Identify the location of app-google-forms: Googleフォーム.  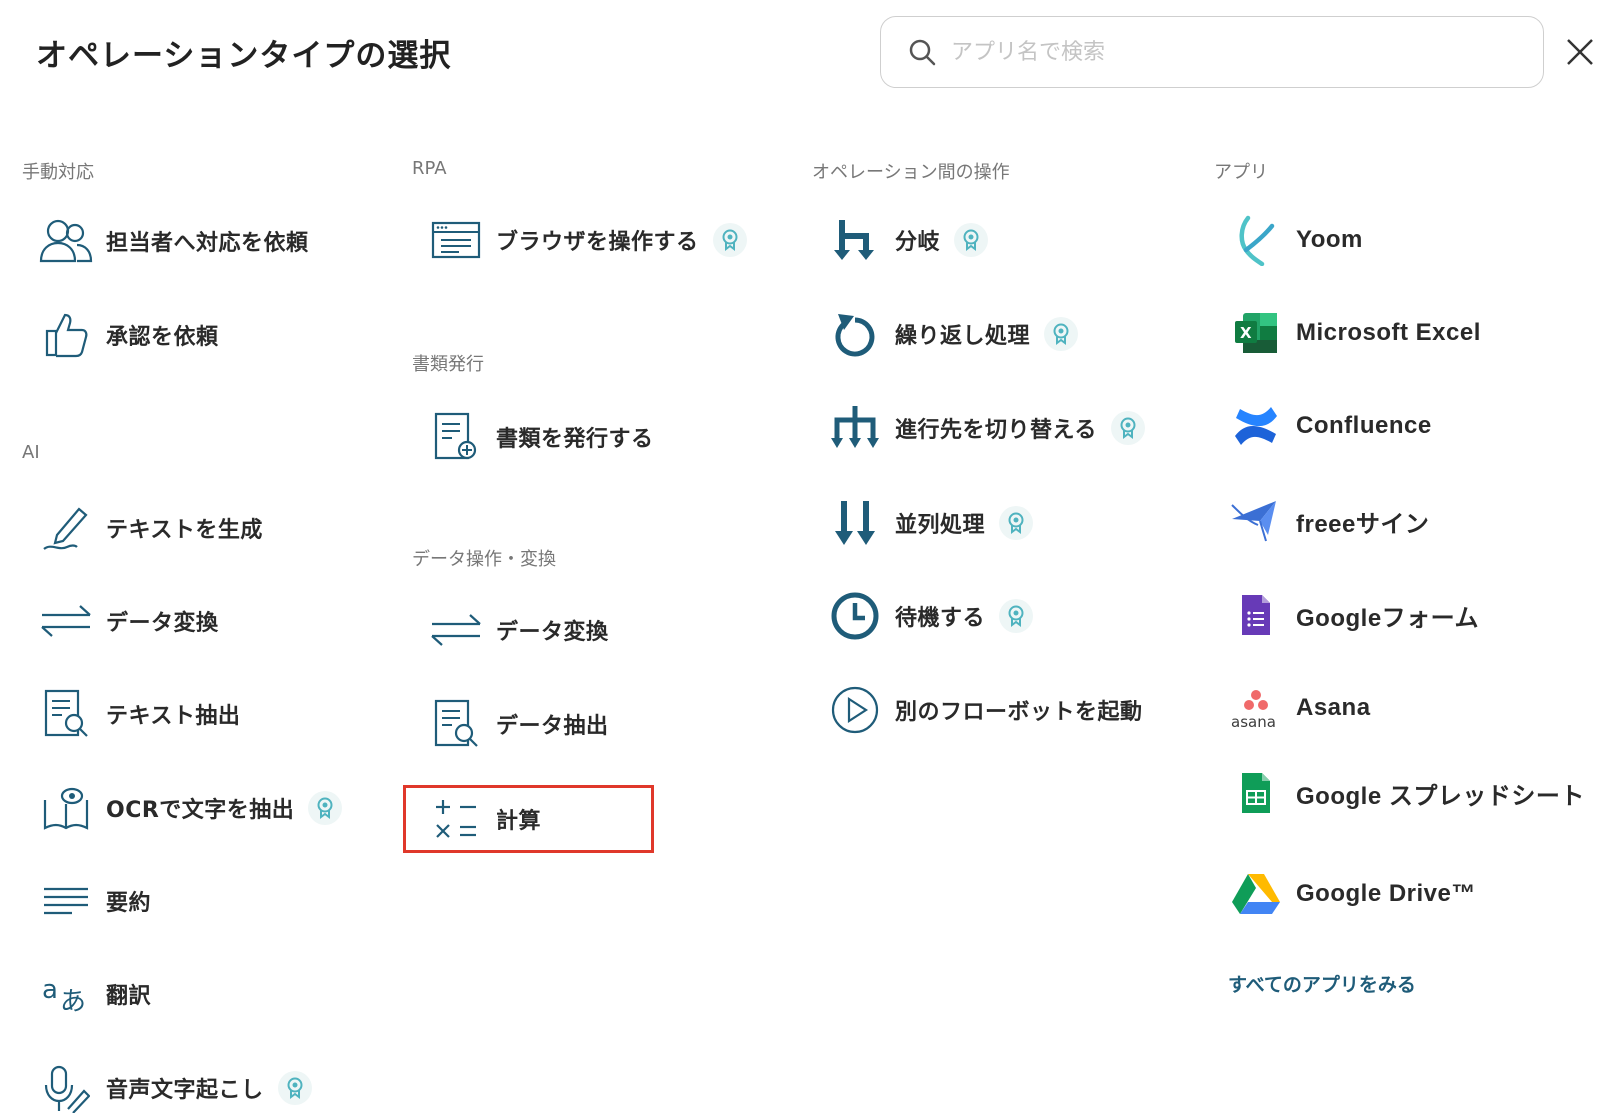
(1352, 615).